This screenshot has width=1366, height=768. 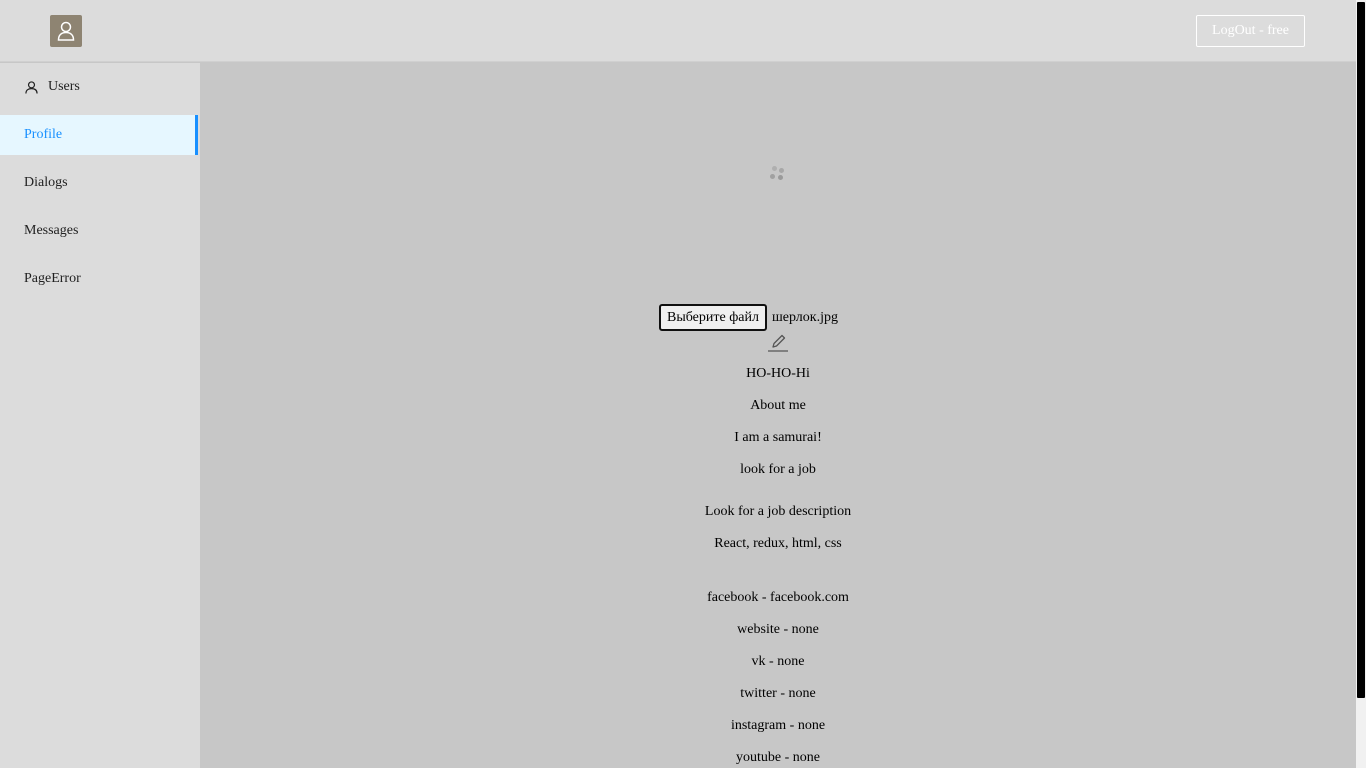 What do you see at coordinates (778, 725) in the screenshot?
I see `contact-item: instagram - none` at bounding box center [778, 725].